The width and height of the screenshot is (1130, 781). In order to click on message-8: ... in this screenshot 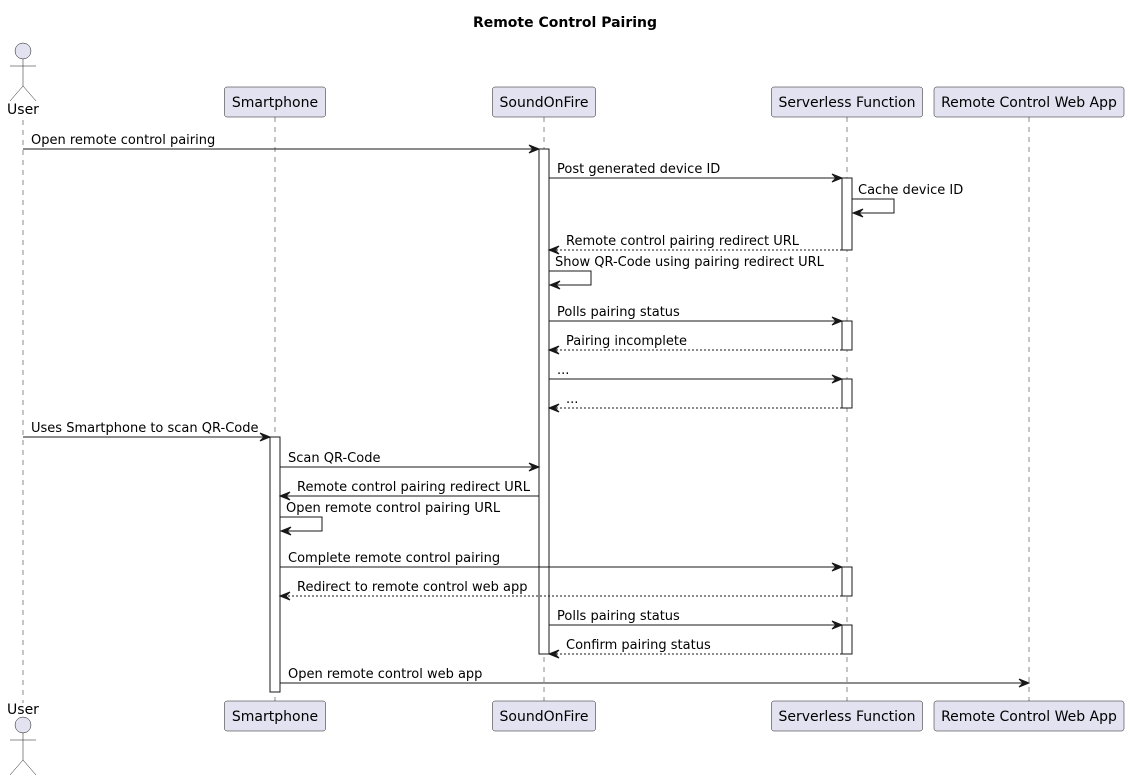, I will do `click(694, 402)`.